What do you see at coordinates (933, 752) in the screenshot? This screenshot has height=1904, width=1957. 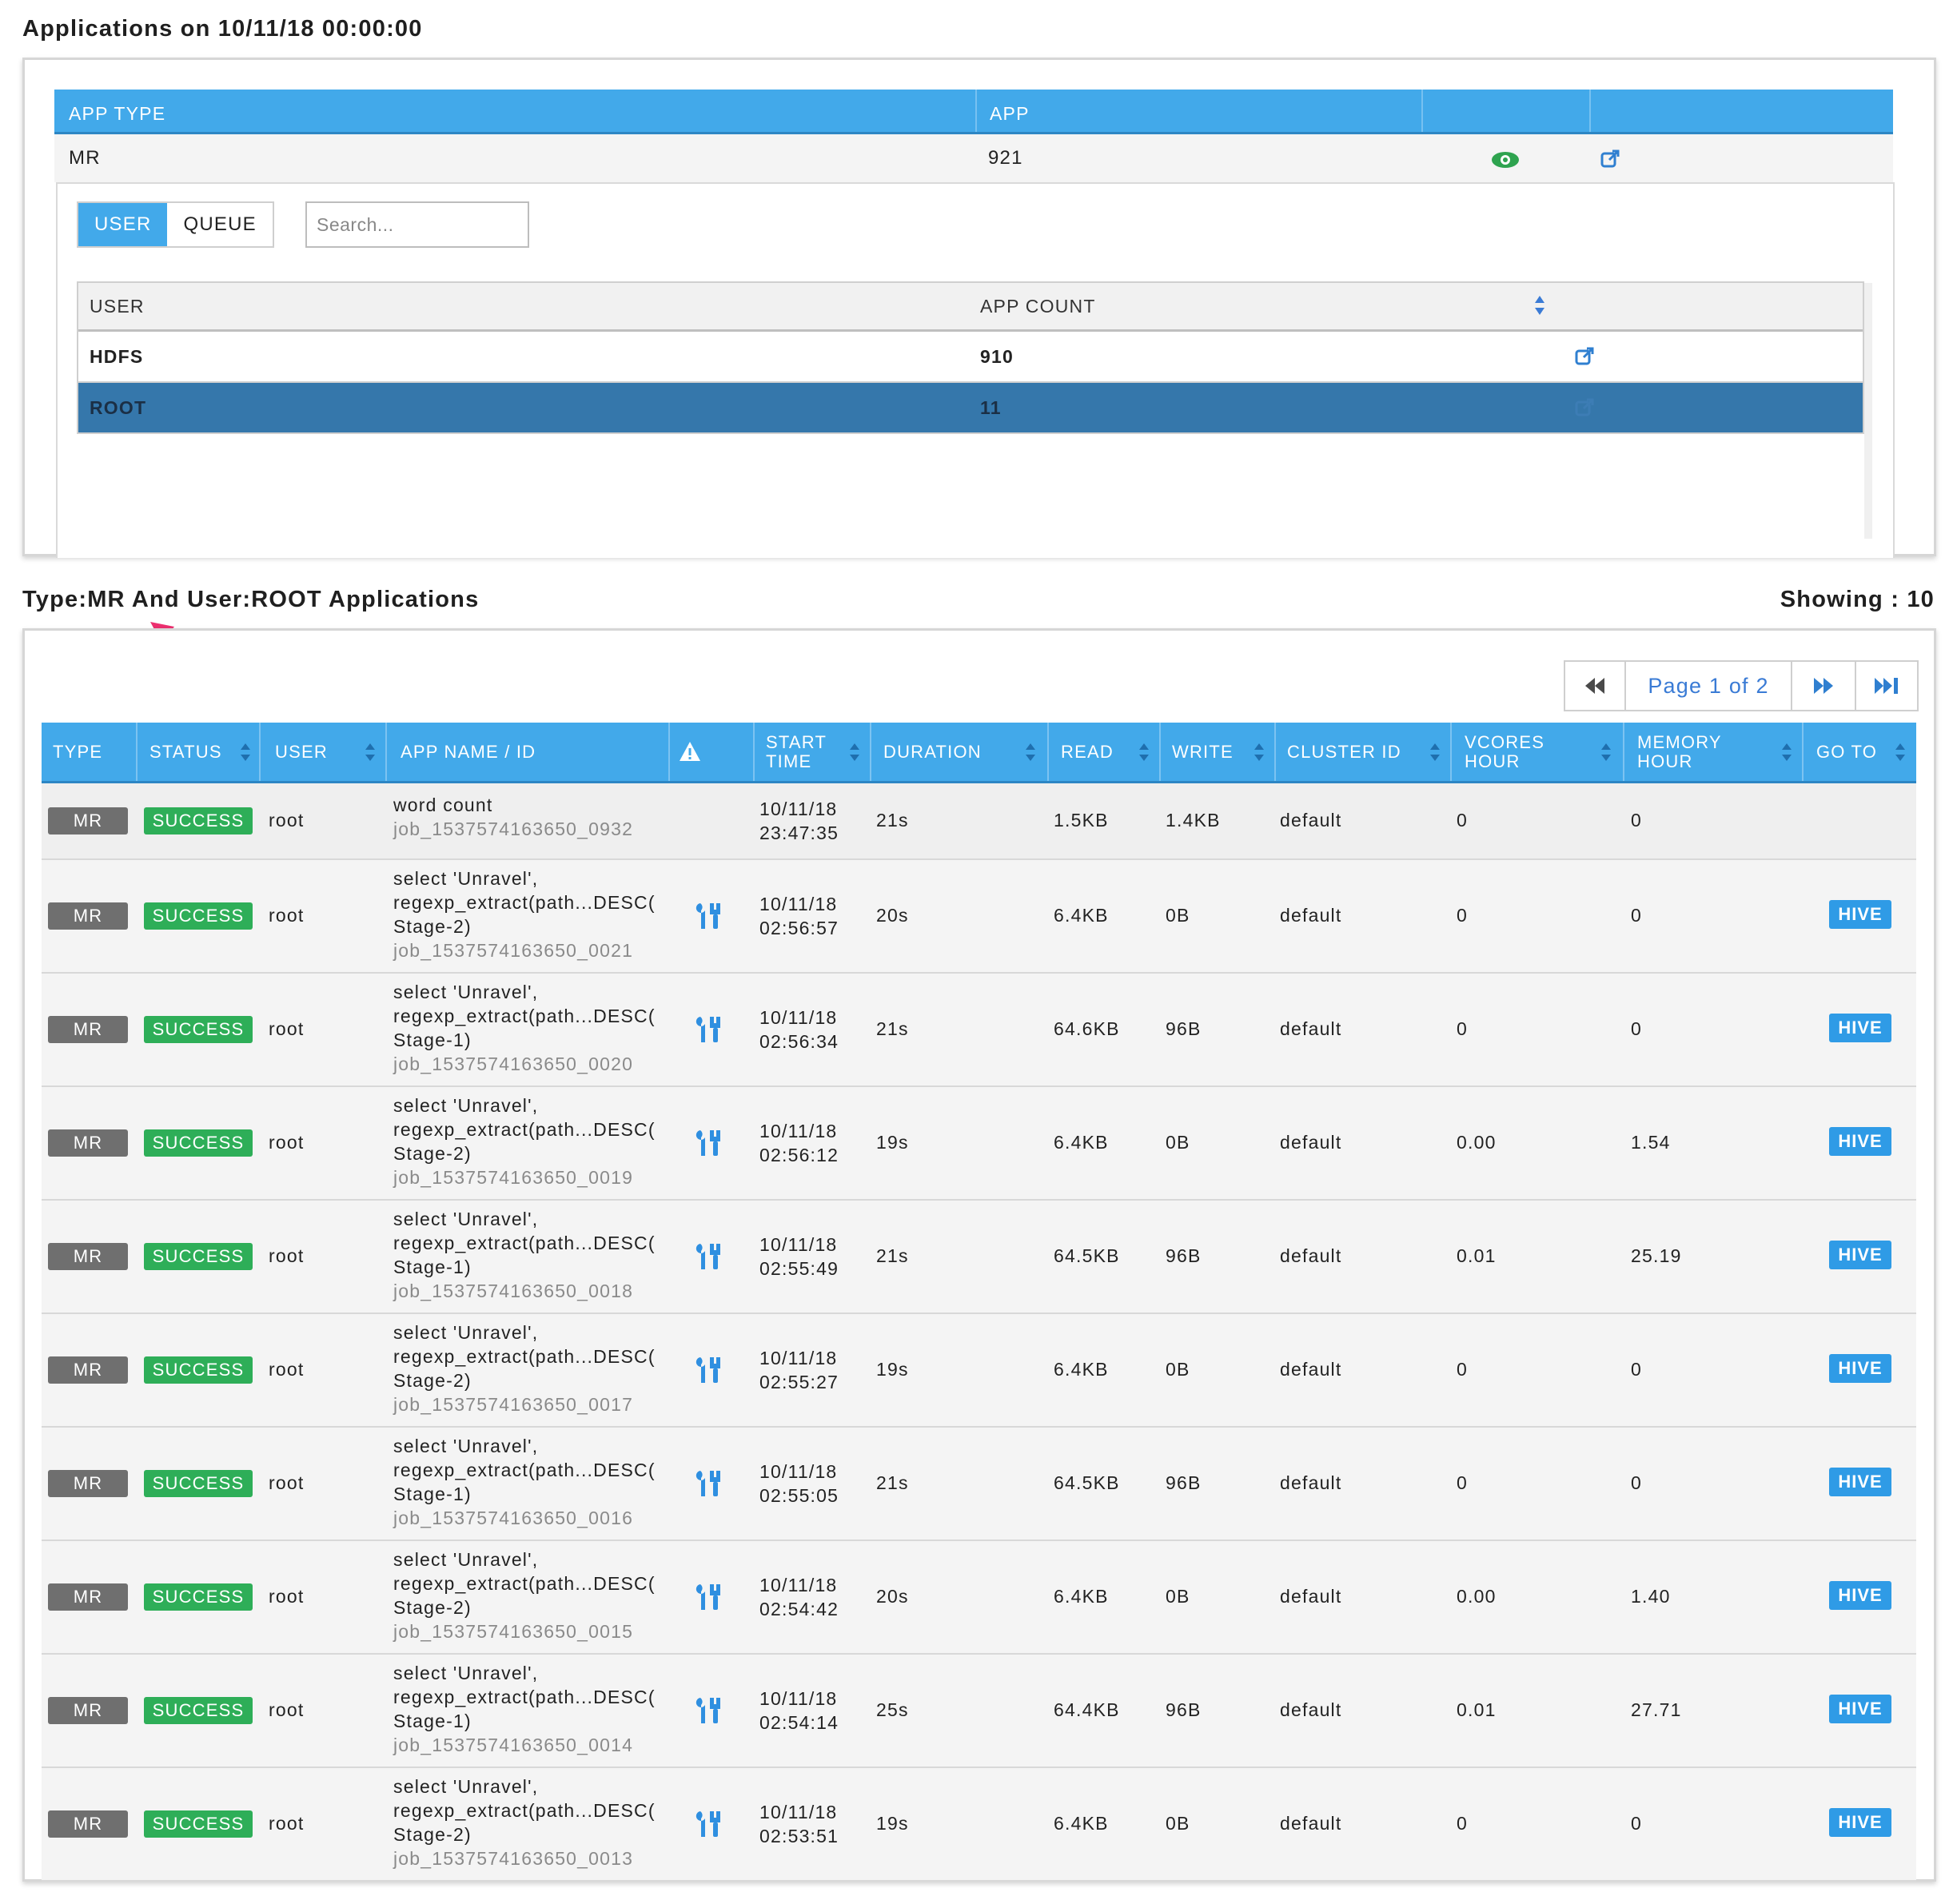 I see `col-duration: DURATION` at bounding box center [933, 752].